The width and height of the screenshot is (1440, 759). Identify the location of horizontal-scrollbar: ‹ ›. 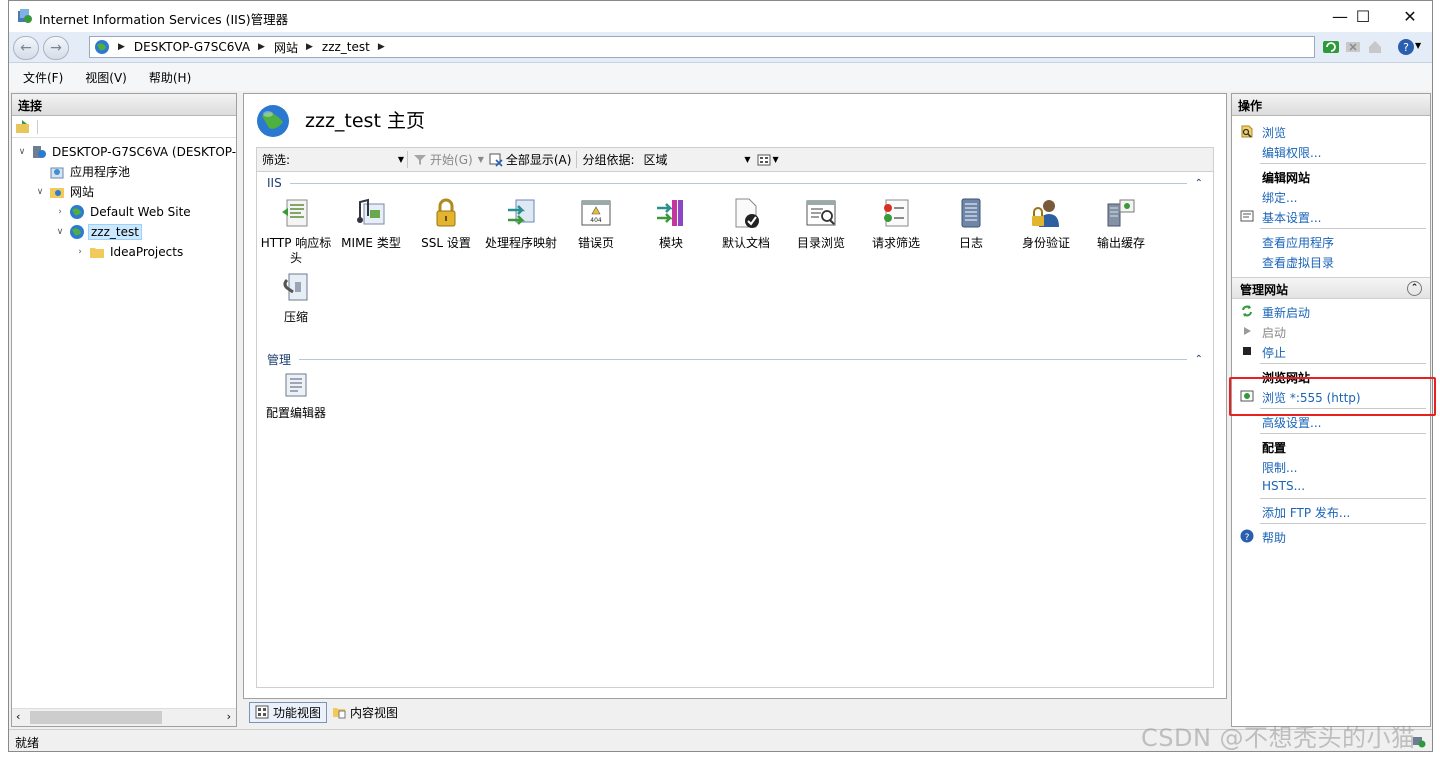
(124, 717).